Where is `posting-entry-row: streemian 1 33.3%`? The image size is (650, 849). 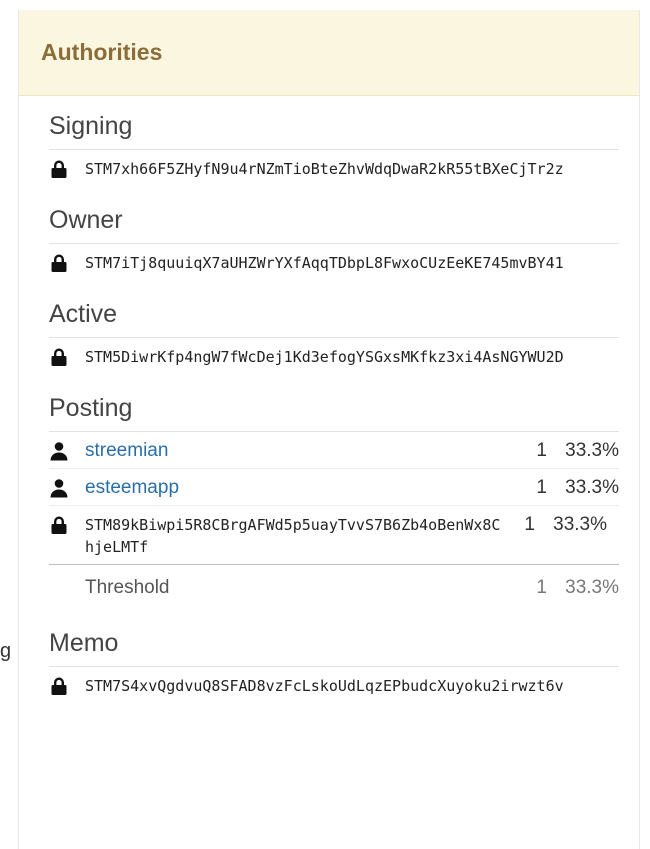 posting-entry-row: streemian 1 33.3% is located at coordinates (334, 450).